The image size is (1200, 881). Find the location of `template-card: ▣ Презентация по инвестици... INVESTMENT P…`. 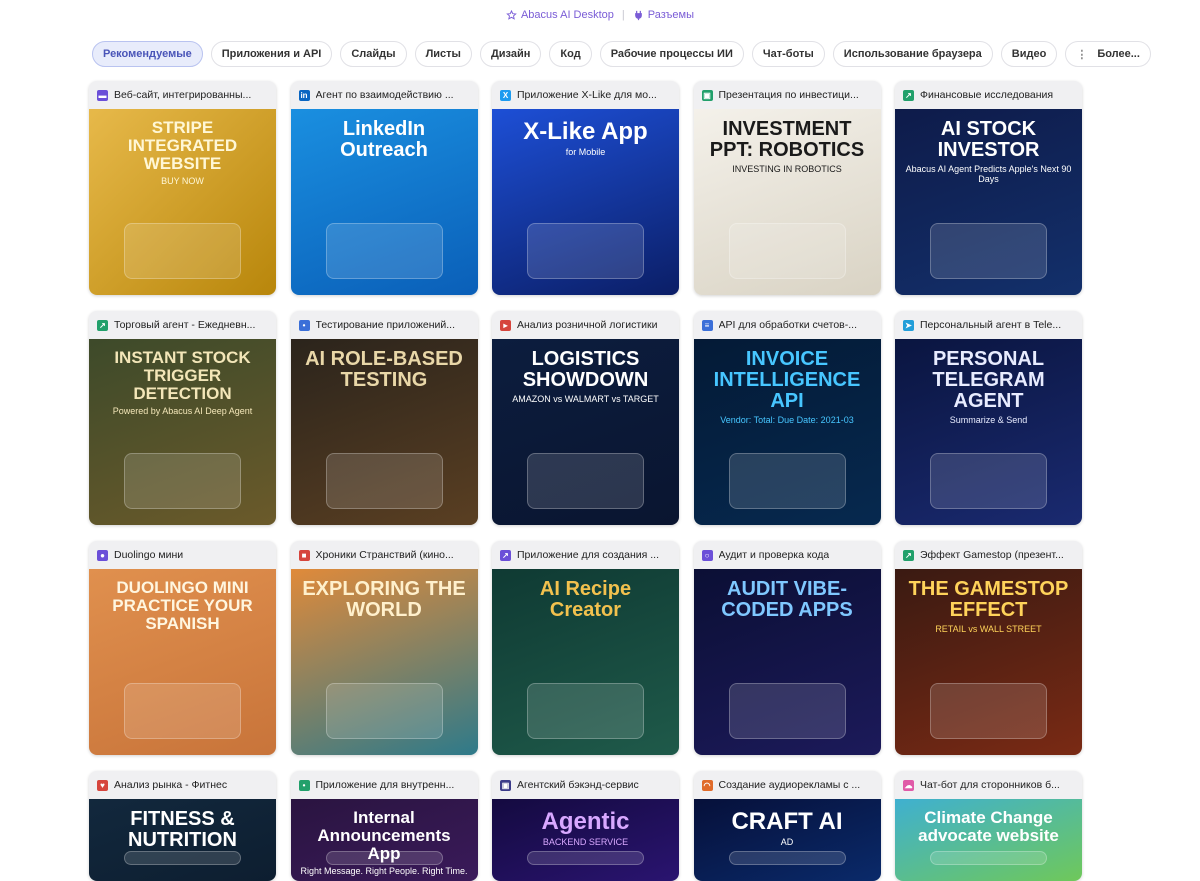

template-card: ▣ Презентация по инвестици... INVESTMENT P… is located at coordinates (787, 188).